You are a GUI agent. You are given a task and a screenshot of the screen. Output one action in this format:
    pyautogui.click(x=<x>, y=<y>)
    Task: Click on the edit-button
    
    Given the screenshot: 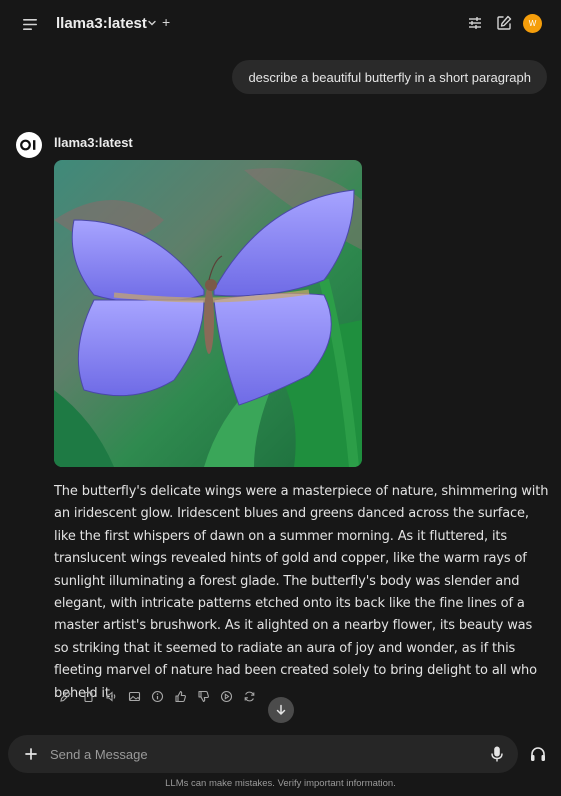 What is the action you would take?
    pyautogui.click(x=65, y=696)
    